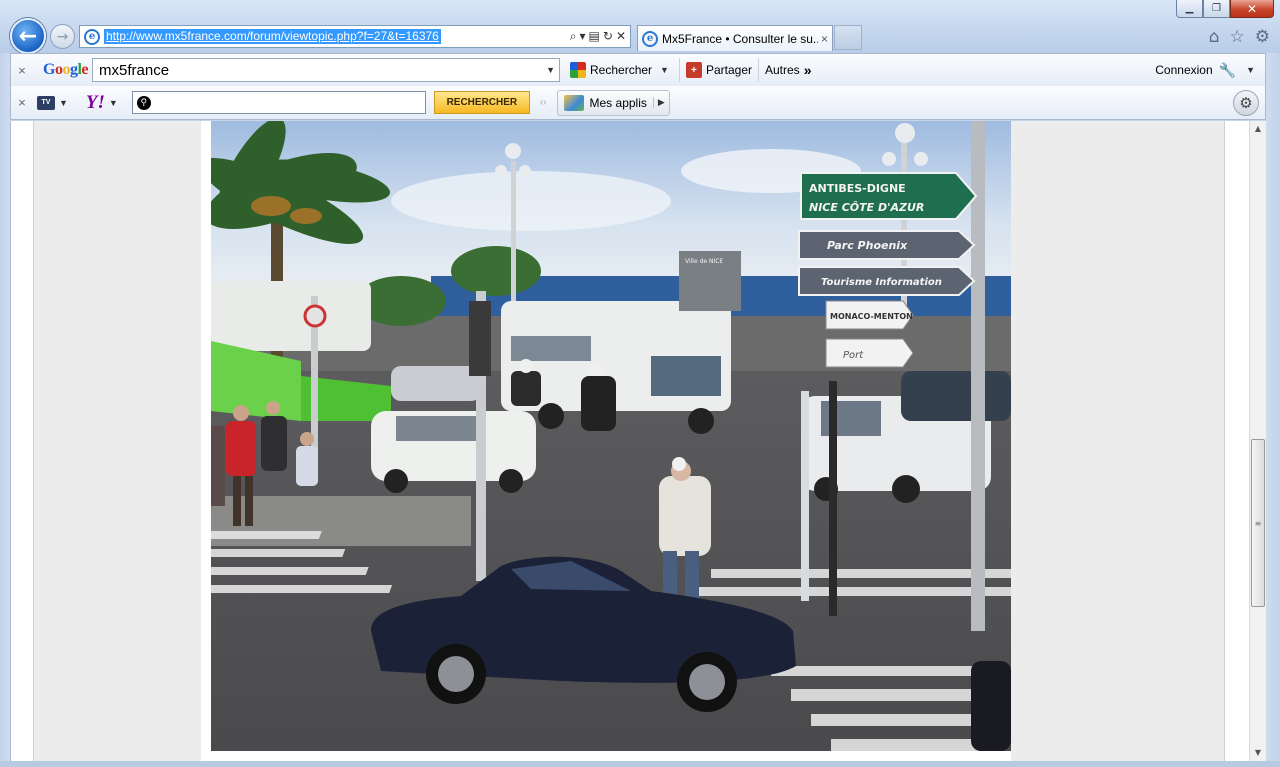 The image size is (1280, 767). I want to click on share-label: Partager, so click(728, 70).